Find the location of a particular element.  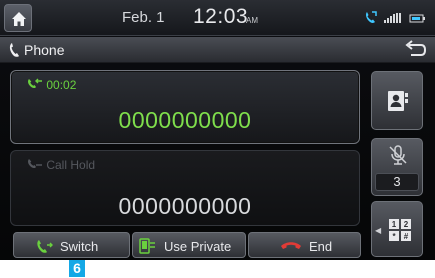

use-private-button: Use Private is located at coordinates (189, 245).